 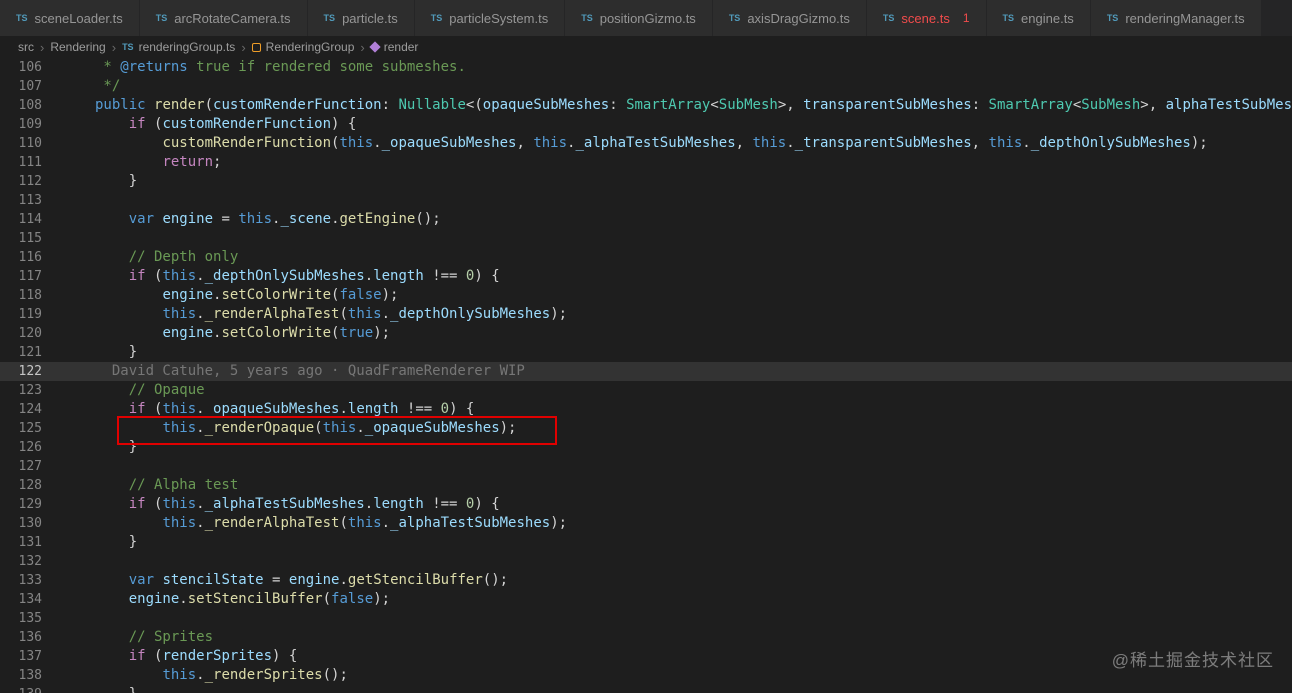 What do you see at coordinates (21, 428) in the screenshot?
I see `line-number: 125` at bounding box center [21, 428].